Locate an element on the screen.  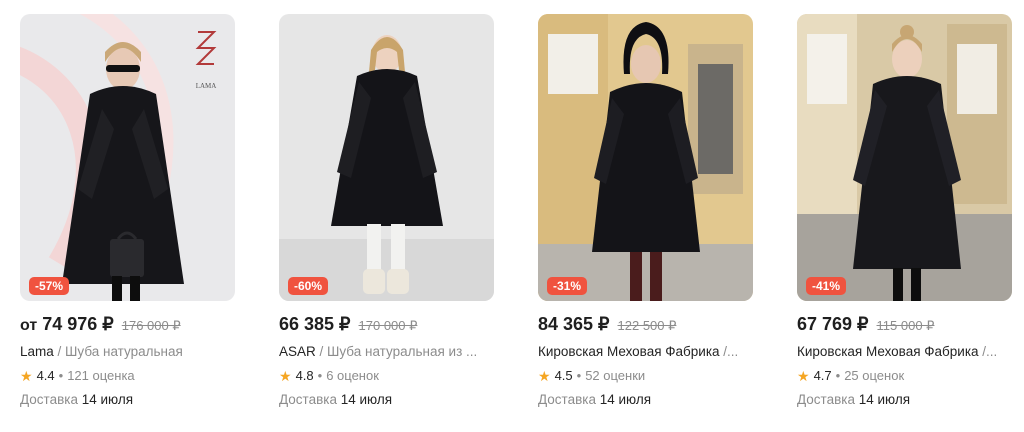
review-count: 6 оценок is located at coordinates (352, 375).